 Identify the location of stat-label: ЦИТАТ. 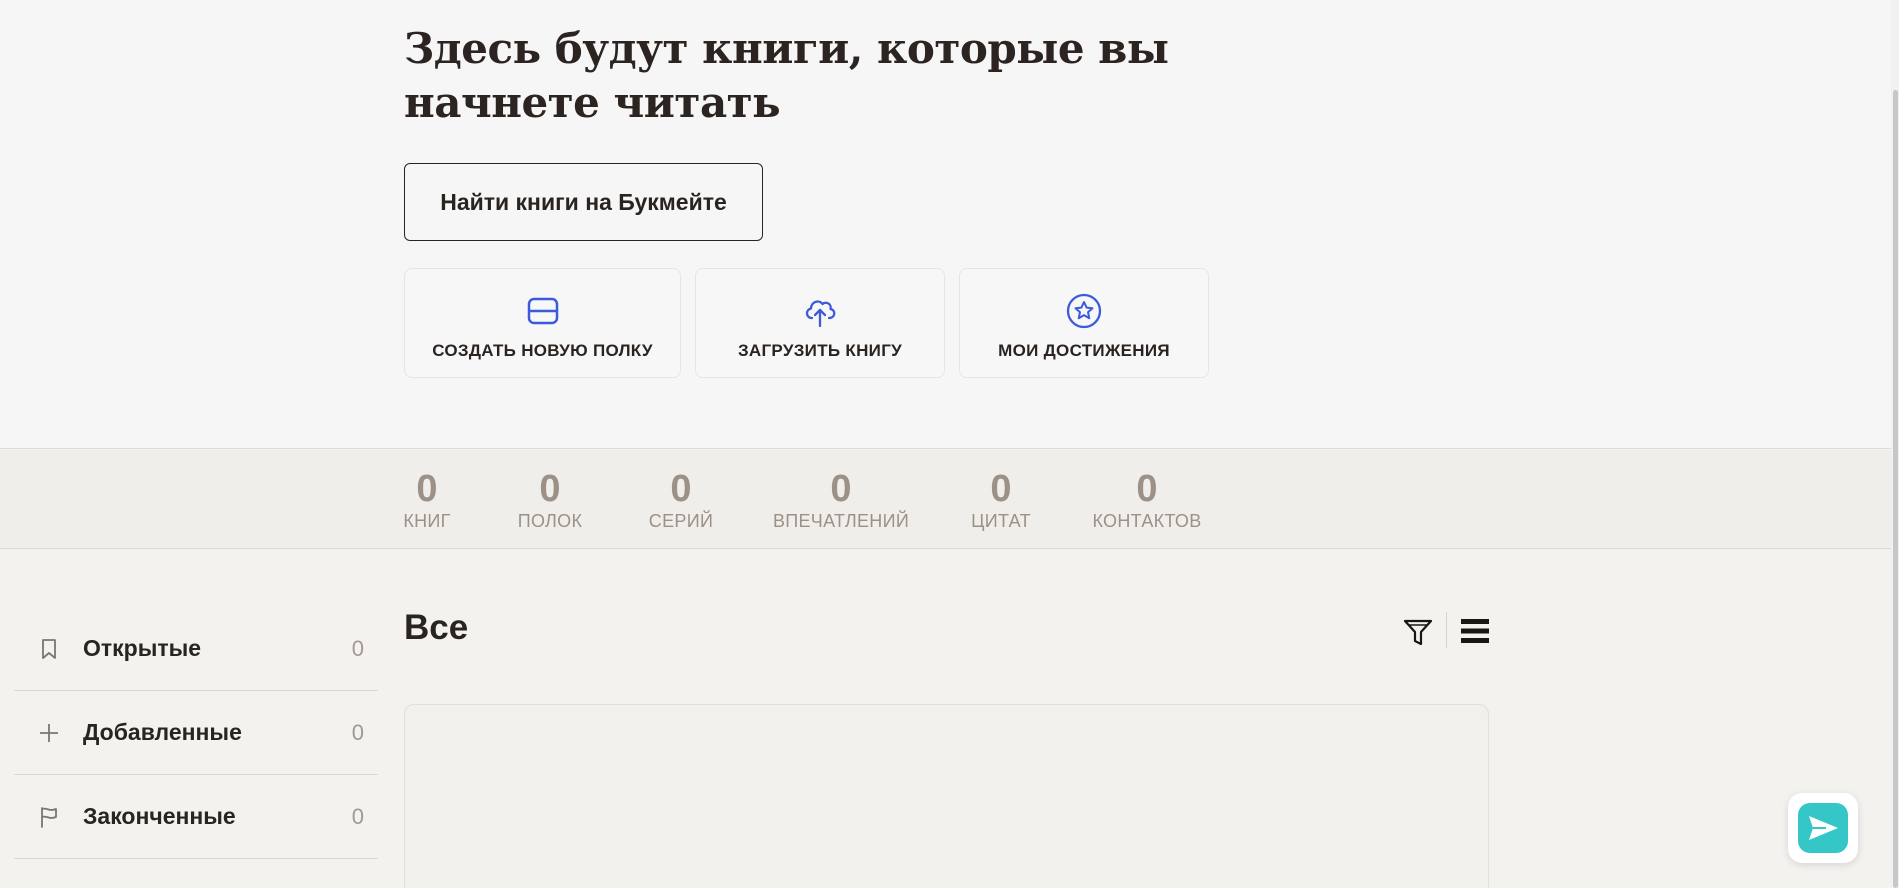
(1001, 521).